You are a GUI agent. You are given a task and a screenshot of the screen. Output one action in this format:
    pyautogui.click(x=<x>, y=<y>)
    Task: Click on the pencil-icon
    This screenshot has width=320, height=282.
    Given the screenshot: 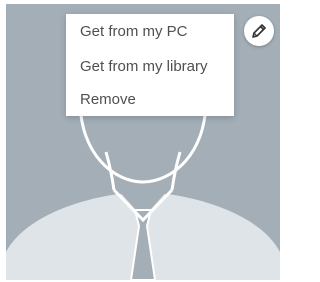 What is the action you would take?
    pyautogui.click(x=259, y=31)
    